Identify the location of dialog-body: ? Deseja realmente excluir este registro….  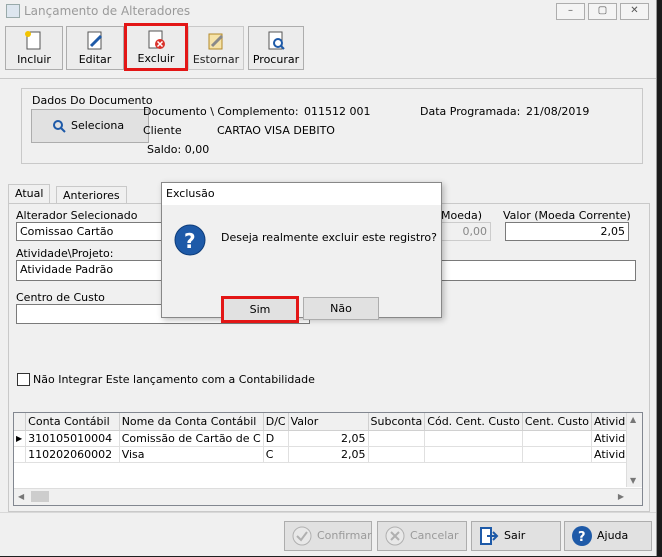
(301, 264).